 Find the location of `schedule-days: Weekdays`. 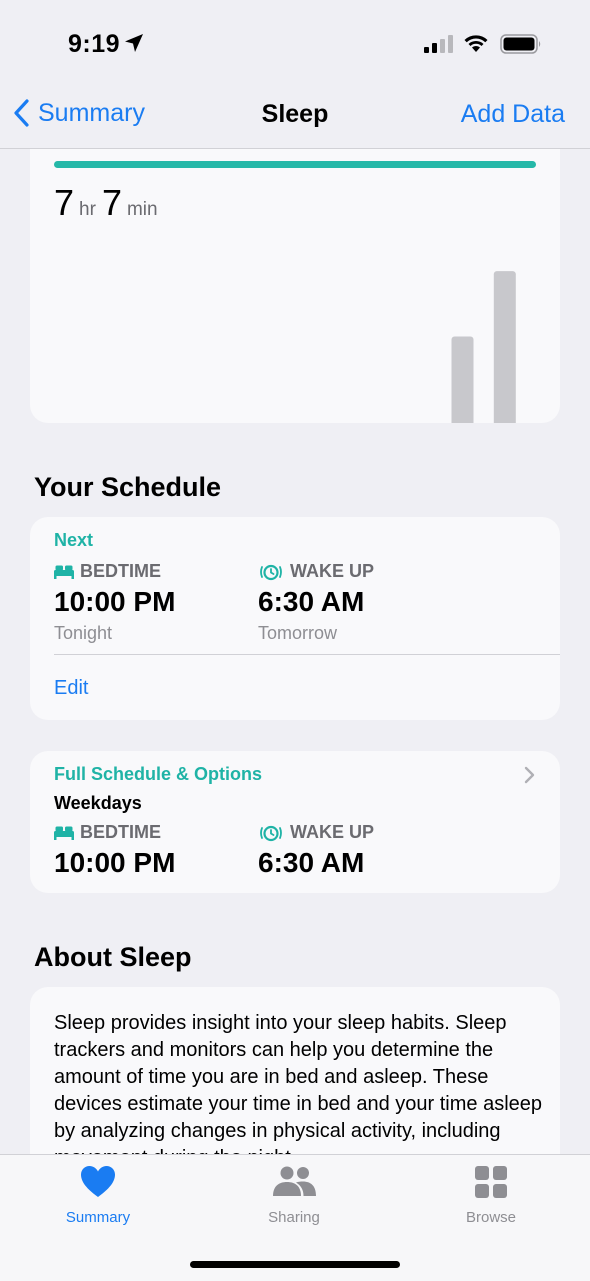

schedule-days: Weekdays is located at coordinates (98, 803).